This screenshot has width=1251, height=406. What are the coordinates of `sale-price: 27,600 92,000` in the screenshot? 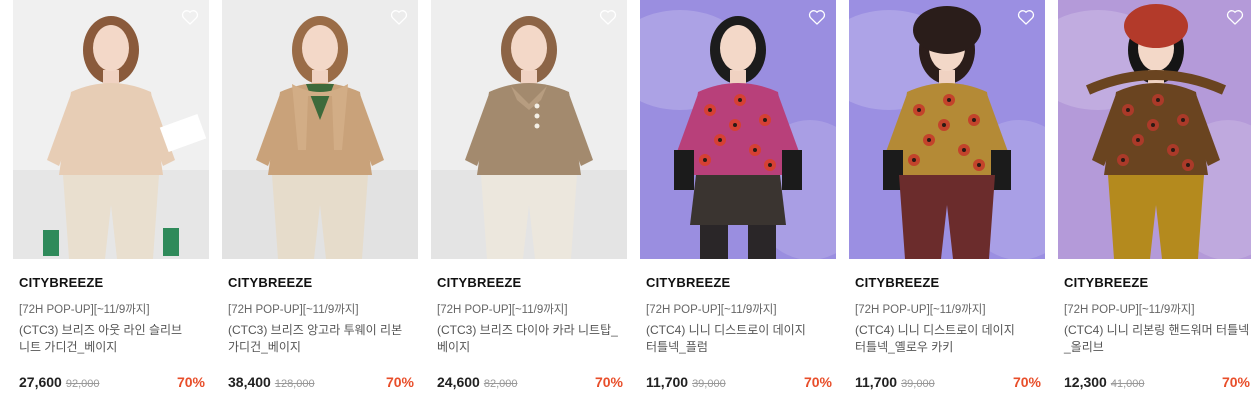 It's located at (59, 382).